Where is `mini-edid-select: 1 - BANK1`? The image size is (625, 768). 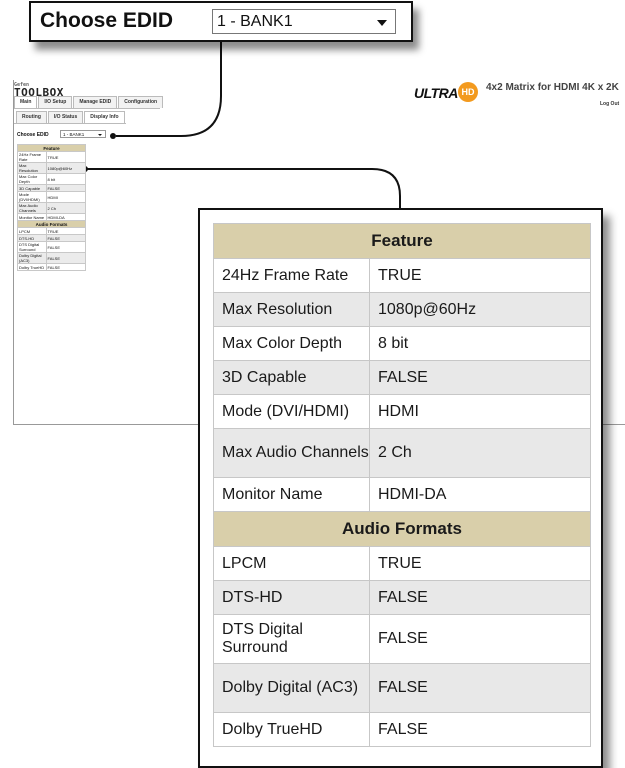
mini-edid-select: 1 - BANK1 is located at coordinates (83, 134).